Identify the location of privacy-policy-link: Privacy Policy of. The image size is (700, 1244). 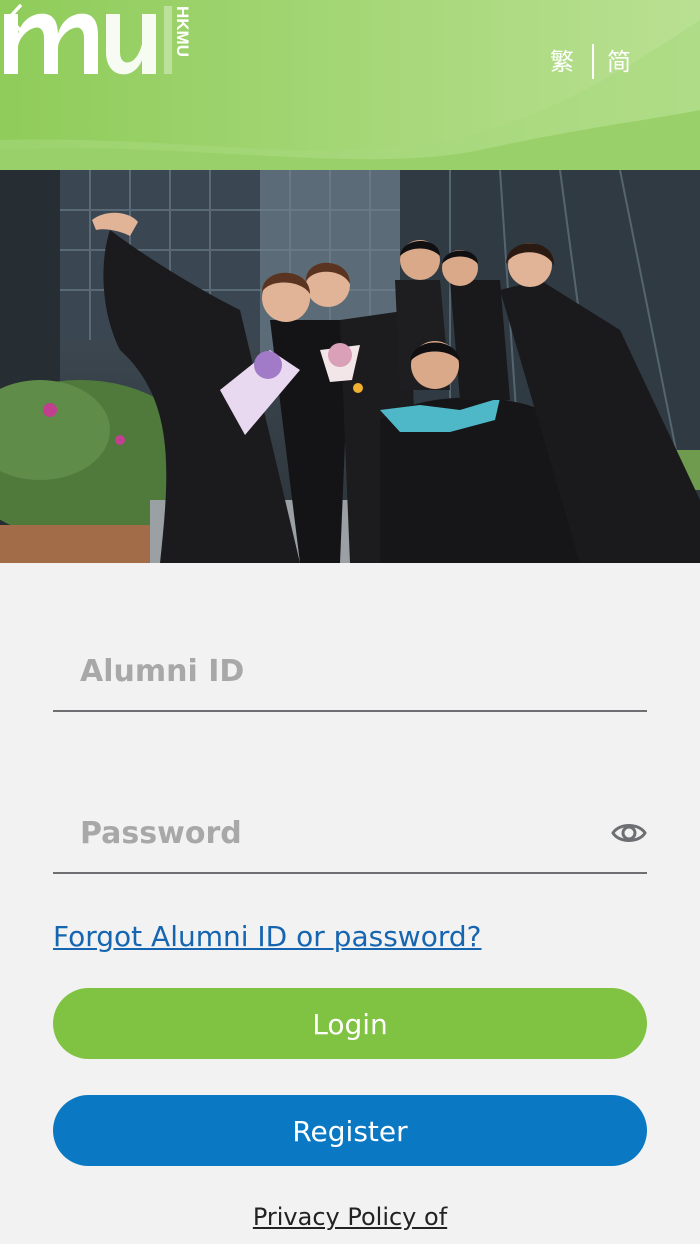
(350, 1217).